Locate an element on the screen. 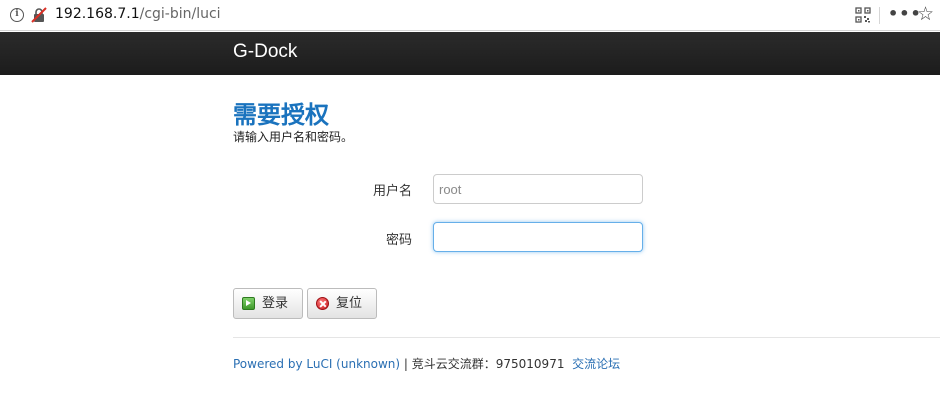 The width and height of the screenshot is (940, 415). password-label: 密码 is located at coordinates (398, 240).